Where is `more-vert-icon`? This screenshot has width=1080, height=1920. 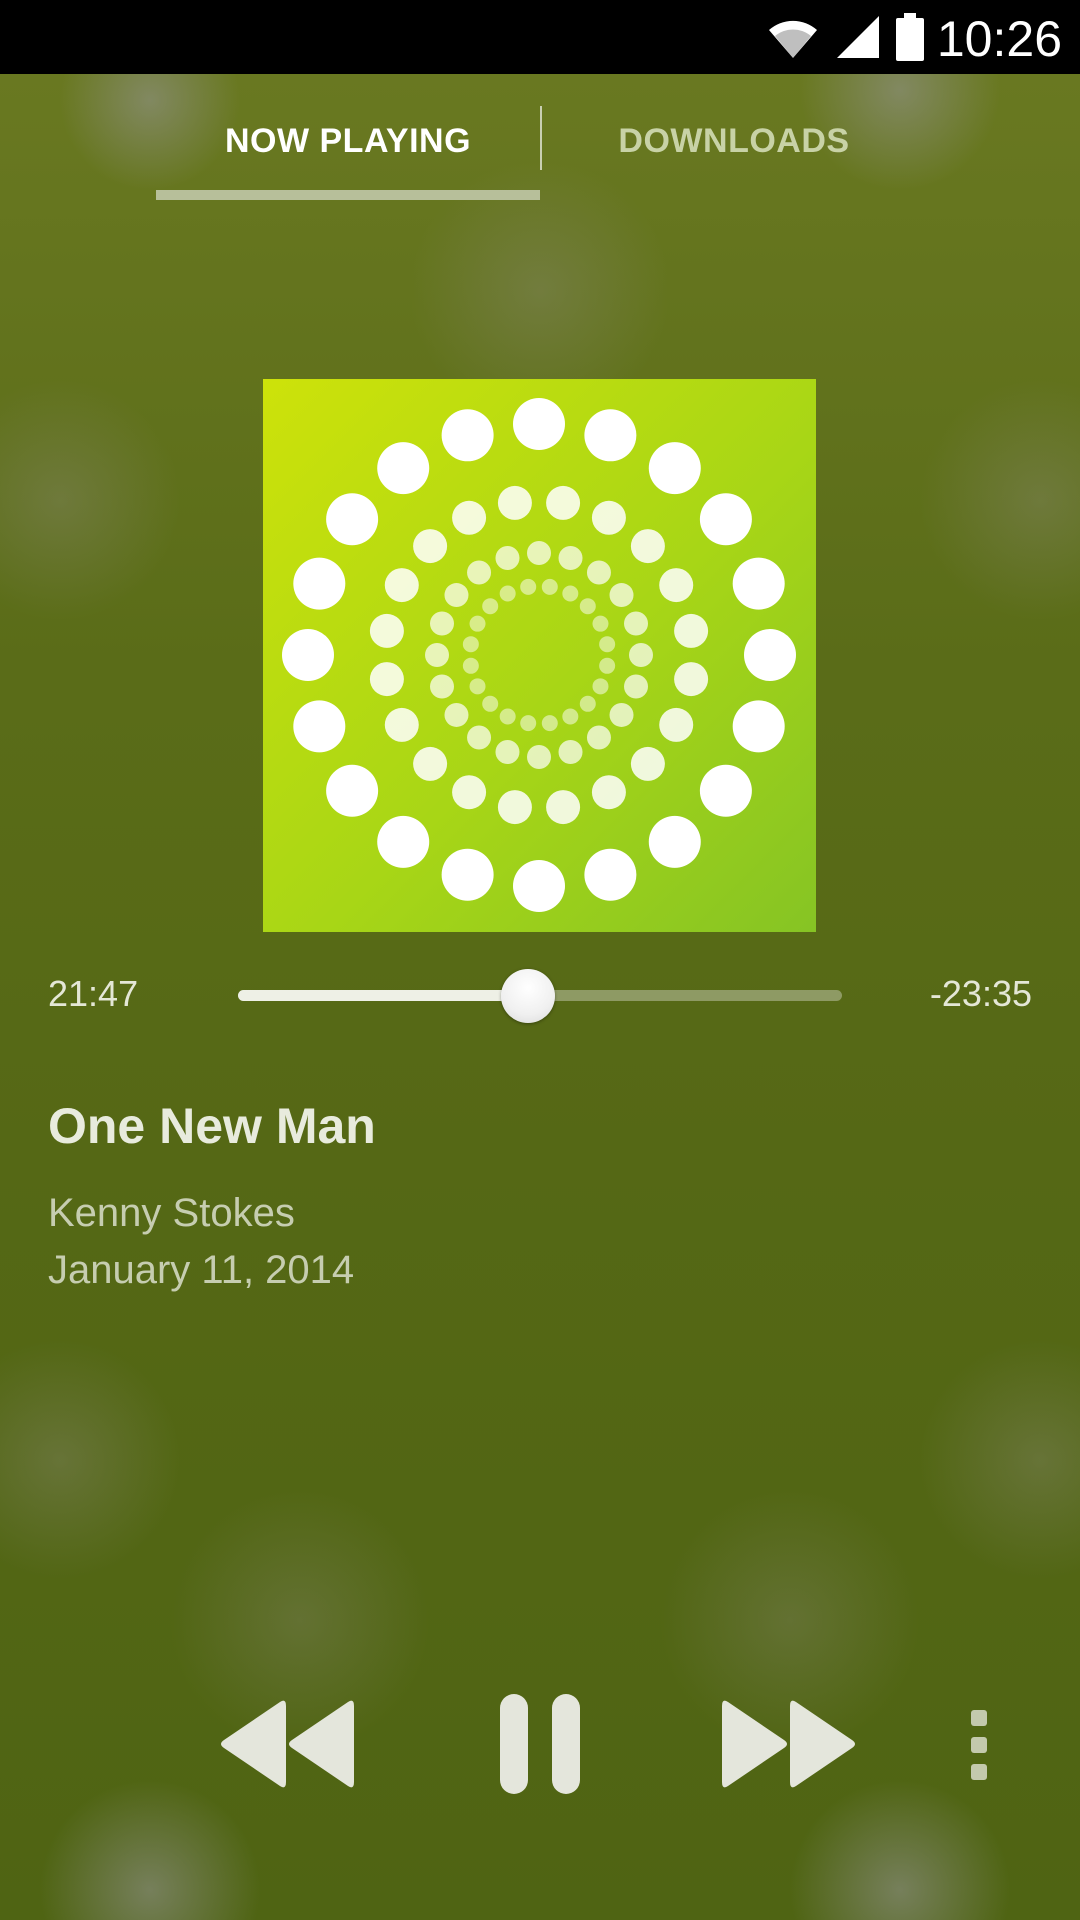 more-vert-icon is located at coordinates (979, 1745).